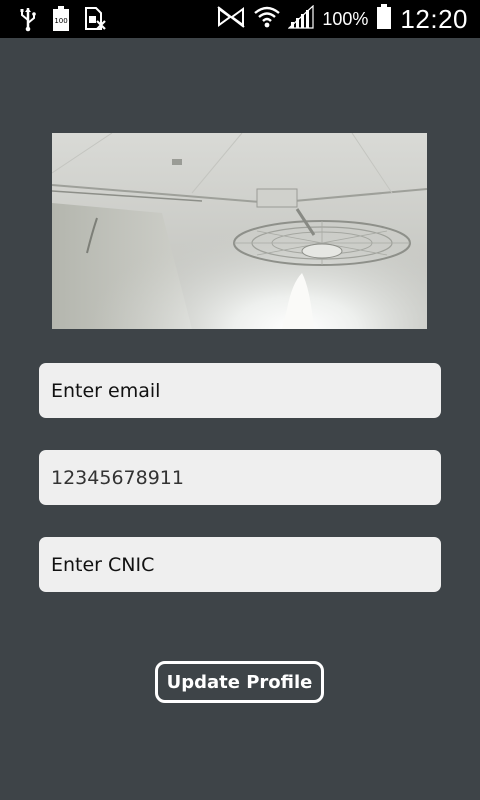  What do you see at coordinates (434, 18) in the screenshot?
I see `clock: 12:20` at bounding box center [434, 18].